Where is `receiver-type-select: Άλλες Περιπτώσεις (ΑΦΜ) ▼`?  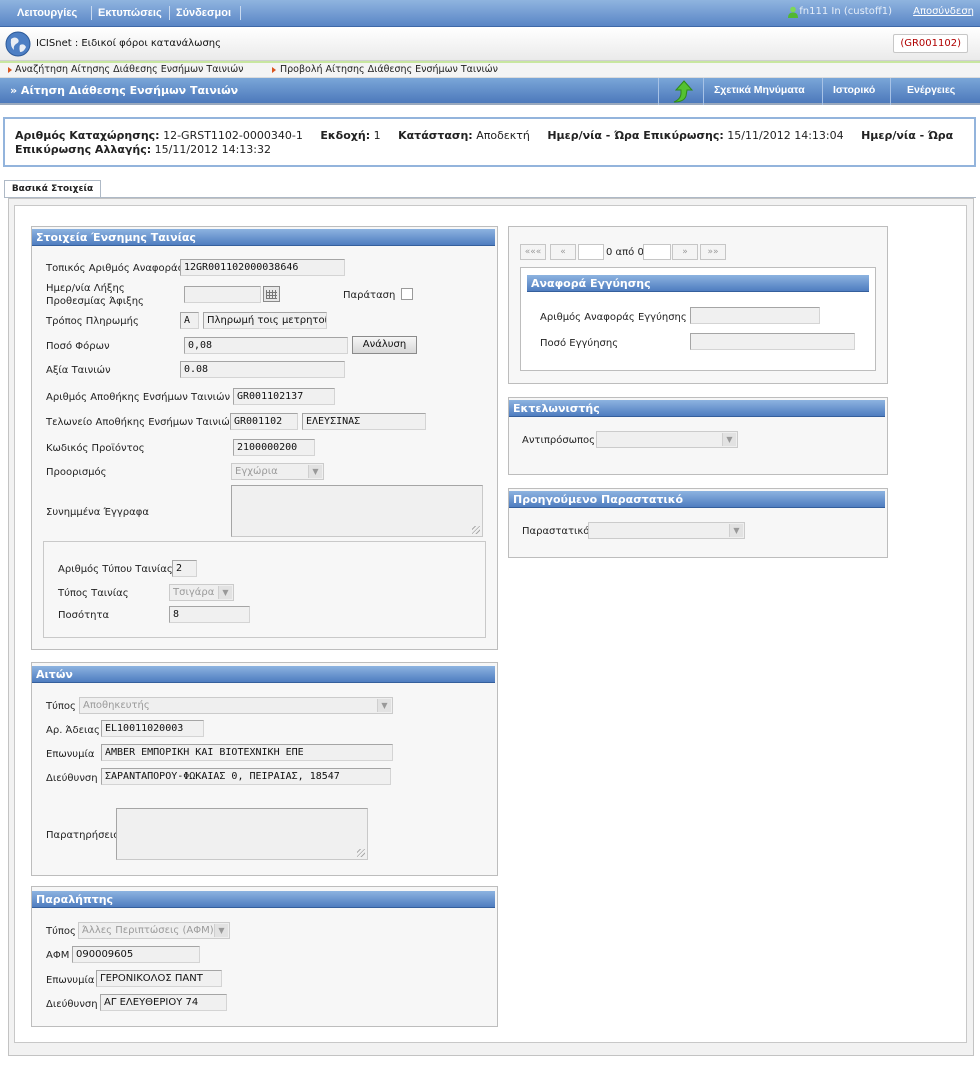 receiver-type-select: Άλλες Περιπτώσεις (ΑΦΜ) ▼ is located at coordinates (154, 930).